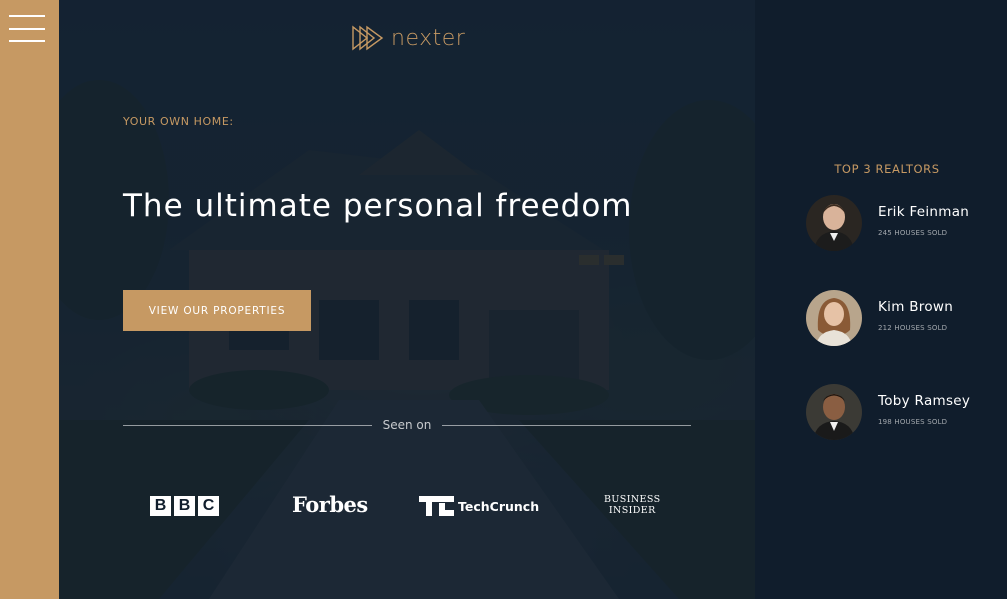 This screenshot has height=599, width=1007. I want to click on realtor-name: Erik Feinman, so click(924, 212).